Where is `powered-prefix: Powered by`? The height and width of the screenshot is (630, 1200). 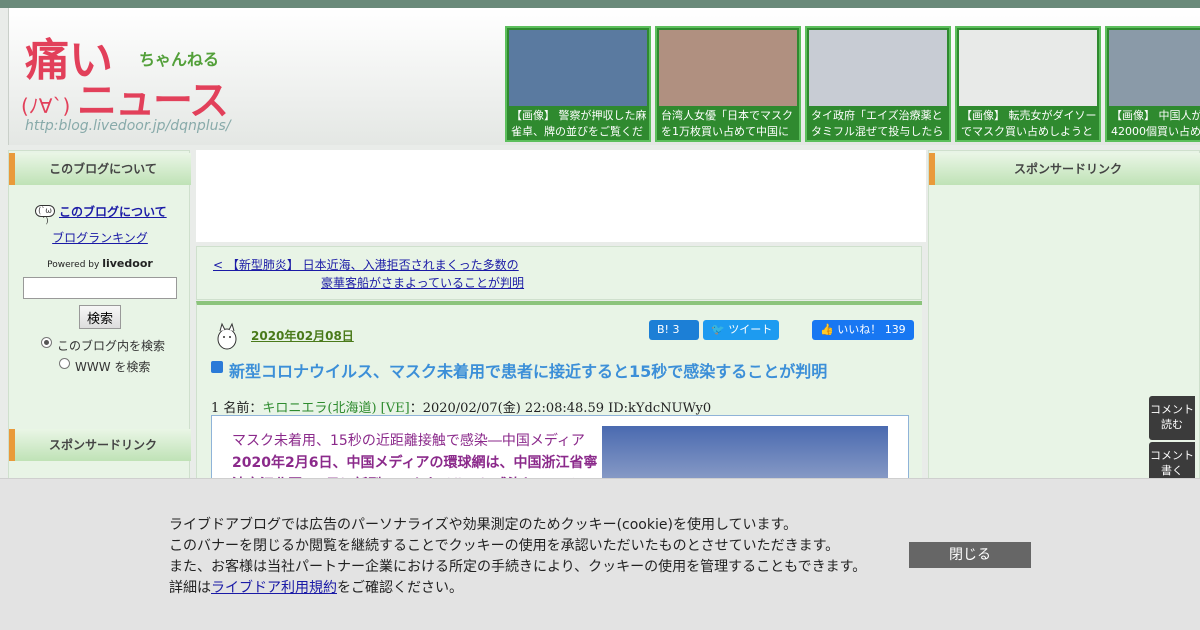 powered-prefix: Powered by is located at coordinates (73, 265).